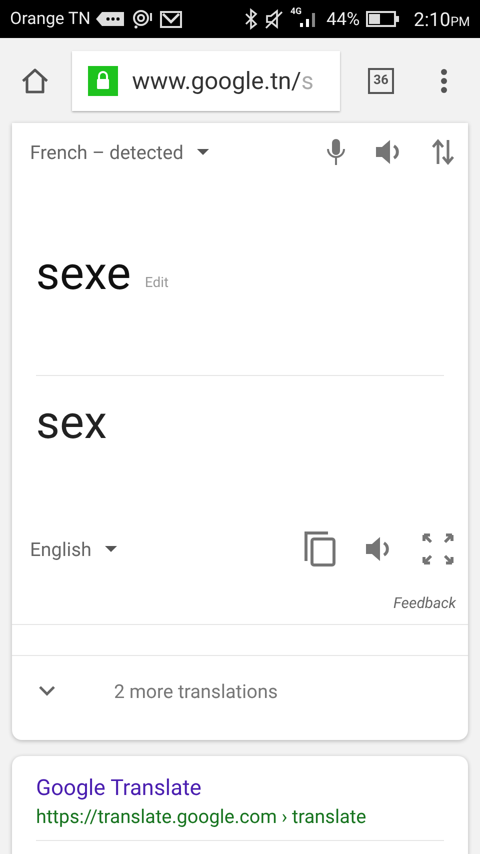  Describe the element at coordinates (343, 19) in the screenshot. I see `battery-percent: 44%` at that location.